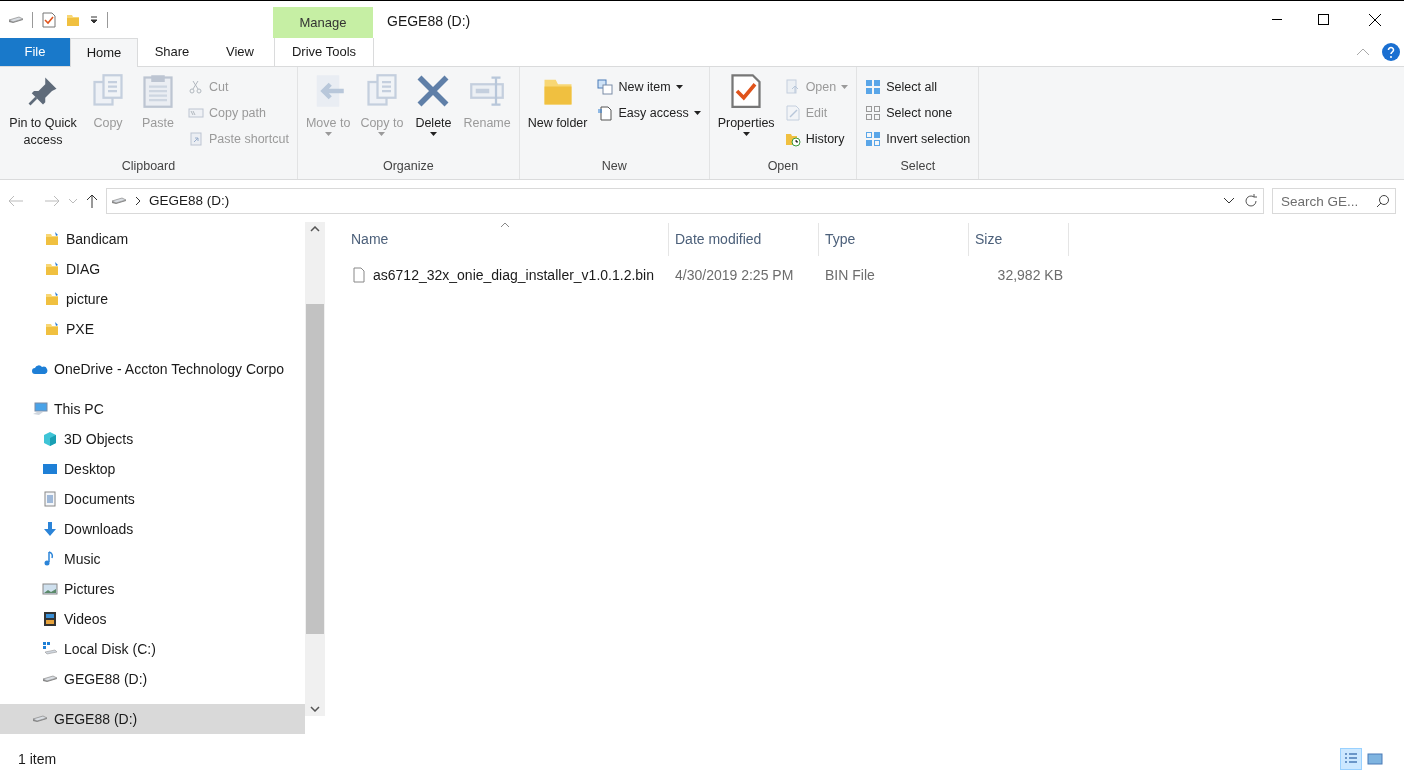 Image resolution: width=1404 pixels, height=774 pixels. Describe the element at coordinates (744, 239) in the screenshot. I see `column-header: Date modified` at that location.